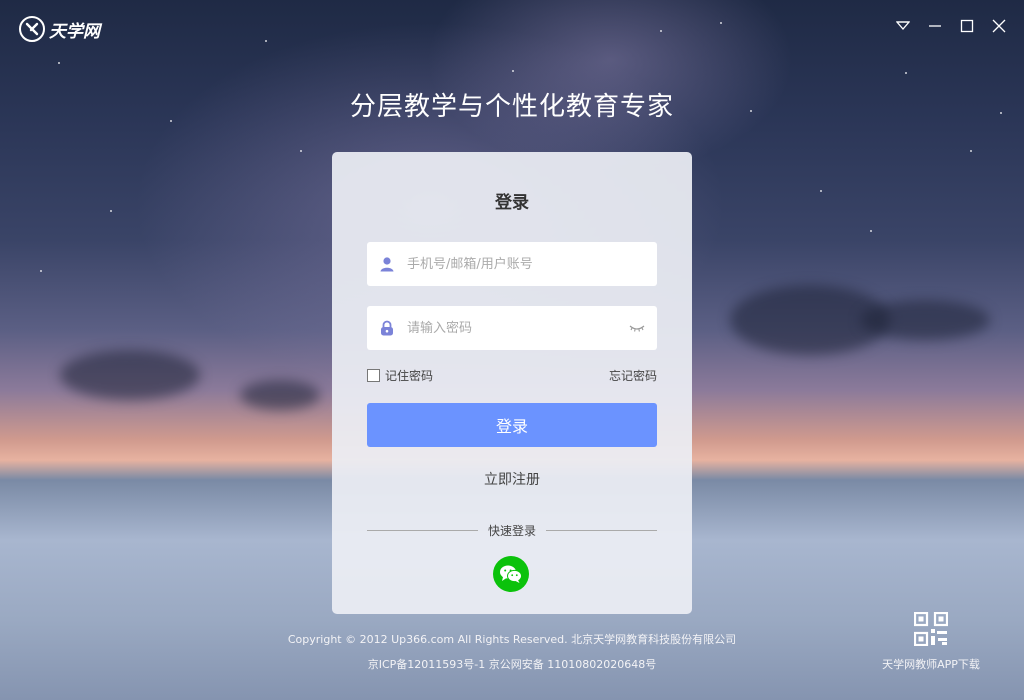 The height and width of the screenshot is (700, 1024). Describe the element at coordinates (951, 26) in the screenshot. I see `window-controls` at that location.